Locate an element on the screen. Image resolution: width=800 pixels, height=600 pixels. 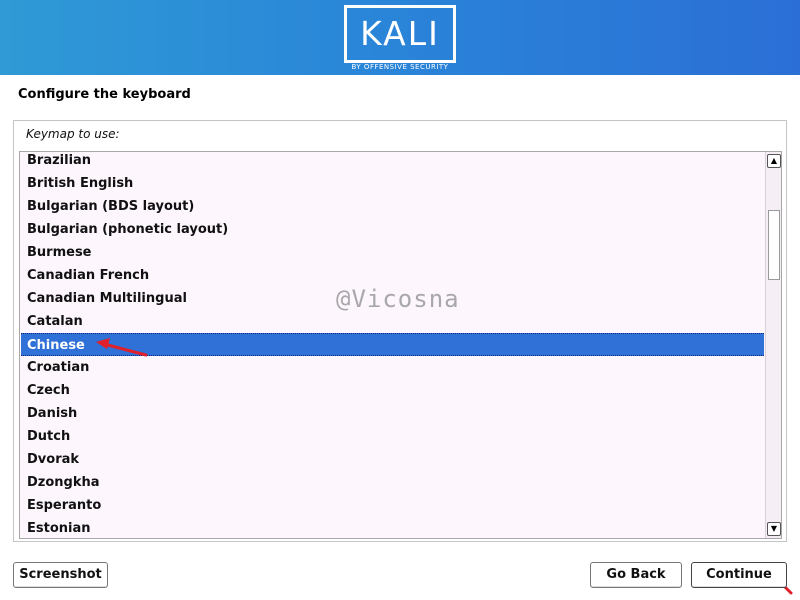
keymap-option: Dutch is located at coordinates (392, 436).